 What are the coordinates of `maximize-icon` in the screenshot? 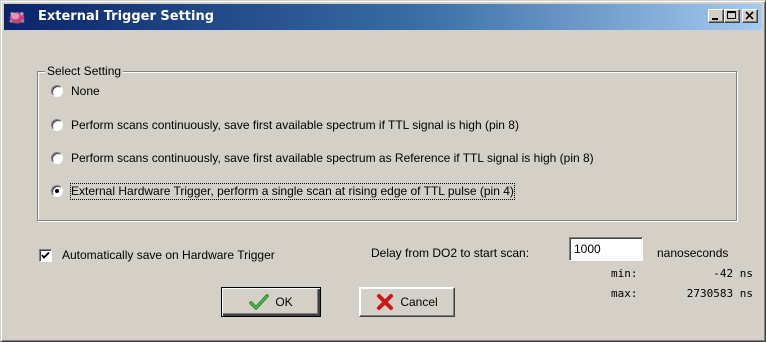 It's located at (731, 15).